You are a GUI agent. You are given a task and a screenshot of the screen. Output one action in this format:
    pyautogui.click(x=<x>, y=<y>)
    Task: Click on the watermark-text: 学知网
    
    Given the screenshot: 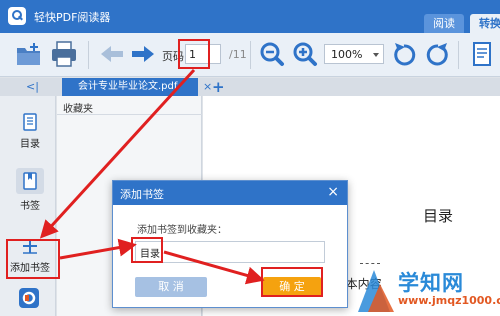 What is the action you would take?
    pyautogui.click(x=431, y=283)
    